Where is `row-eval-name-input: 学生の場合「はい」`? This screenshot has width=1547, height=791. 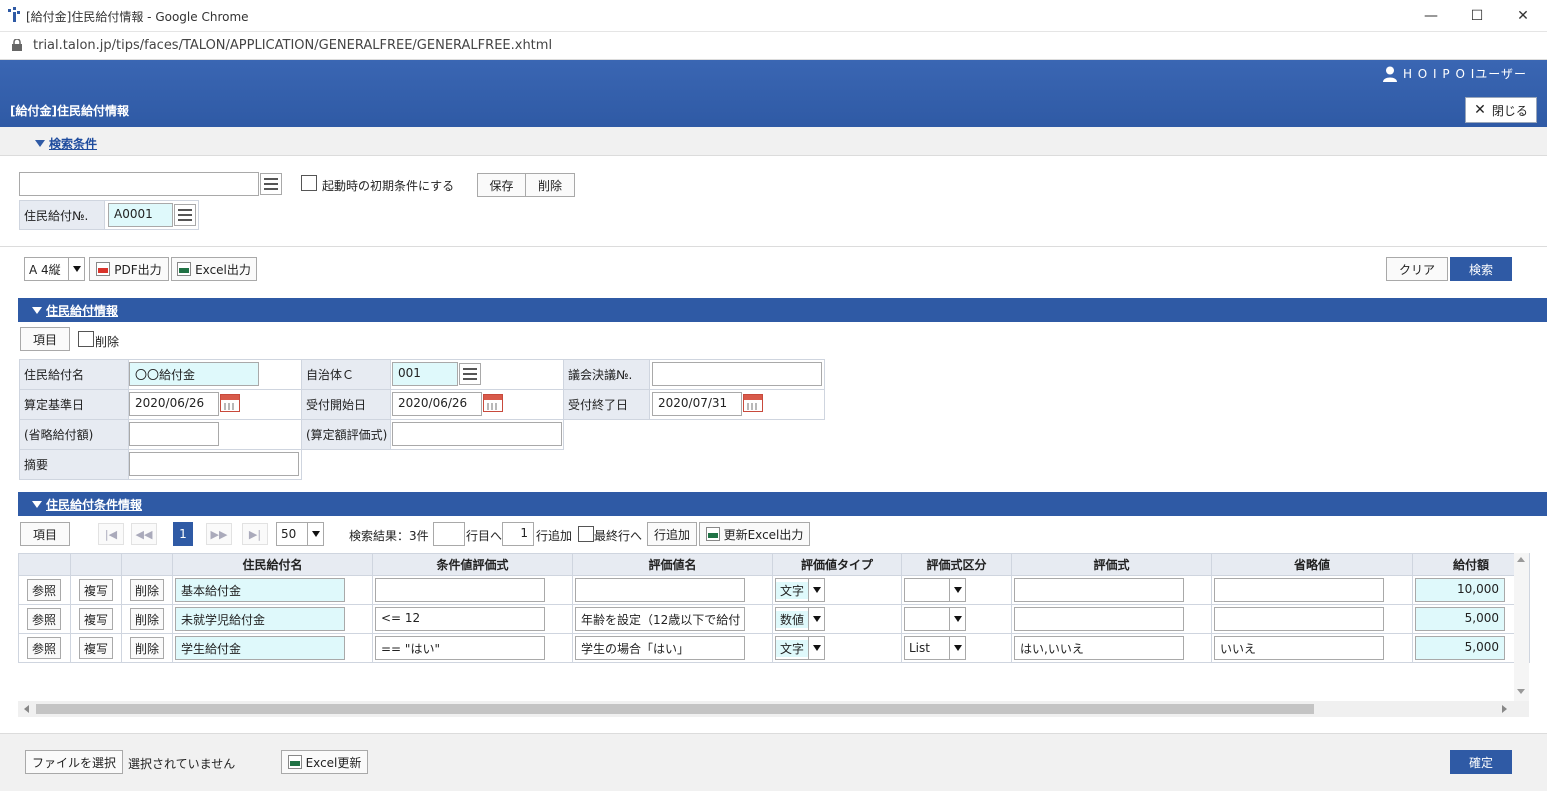
row-eval-name-input: 学生の場合「はい」 is located at coordinates (660, 648).